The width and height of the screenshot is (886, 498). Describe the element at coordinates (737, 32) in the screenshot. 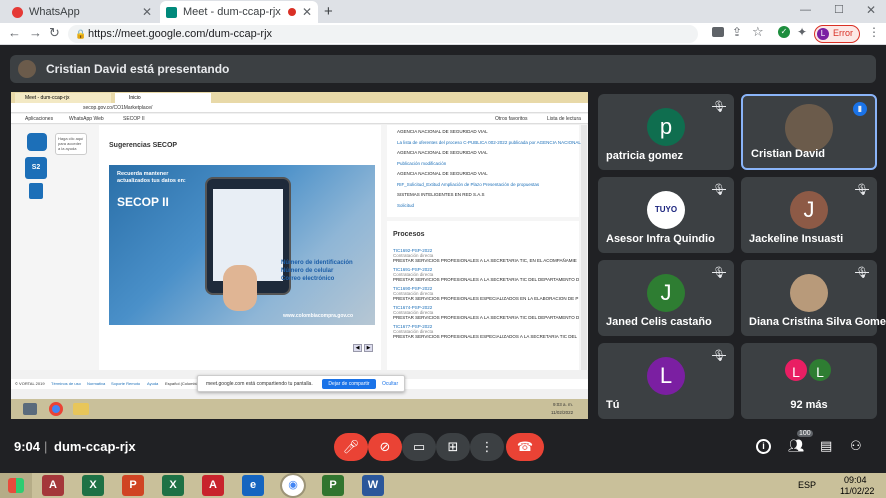

I see `share-icon: ⇪` at that location.